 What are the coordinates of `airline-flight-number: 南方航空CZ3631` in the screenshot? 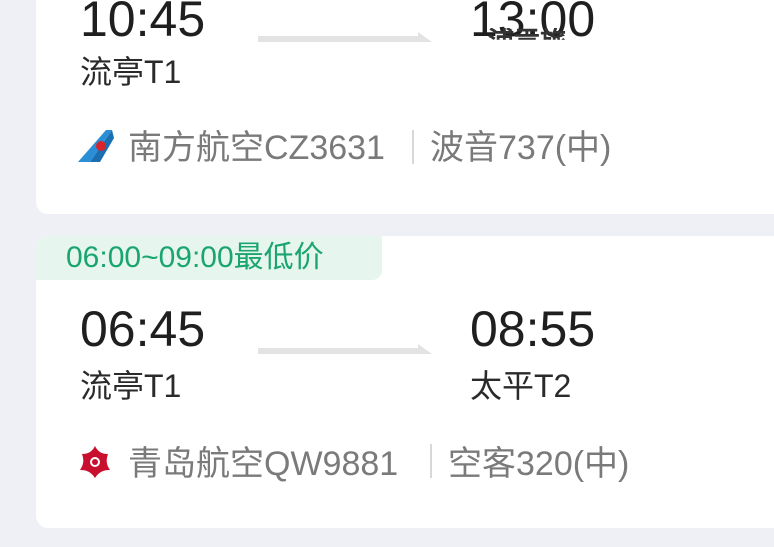 It's located at (256, 148).